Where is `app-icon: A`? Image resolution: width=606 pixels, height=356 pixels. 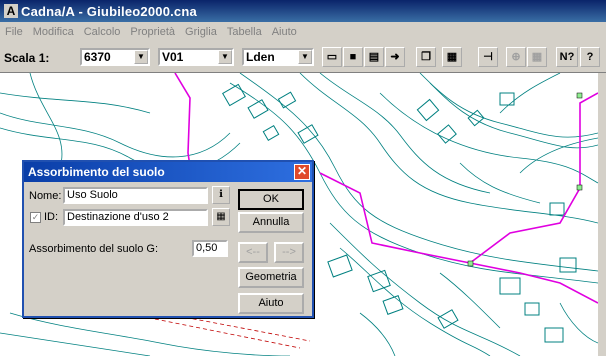
app-icon: A is located at coordinates (11, 11).